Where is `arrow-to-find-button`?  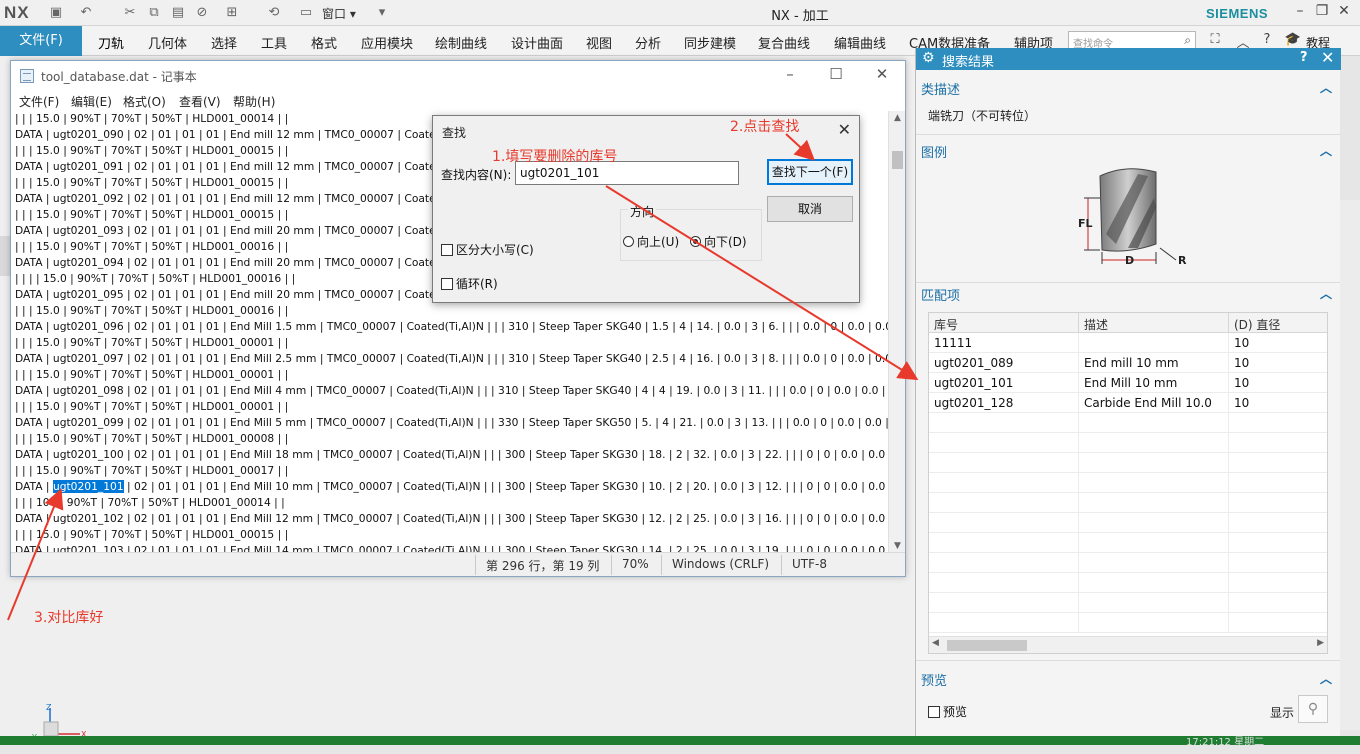 arrow-to-find-button is located at coordinates (800, 147).